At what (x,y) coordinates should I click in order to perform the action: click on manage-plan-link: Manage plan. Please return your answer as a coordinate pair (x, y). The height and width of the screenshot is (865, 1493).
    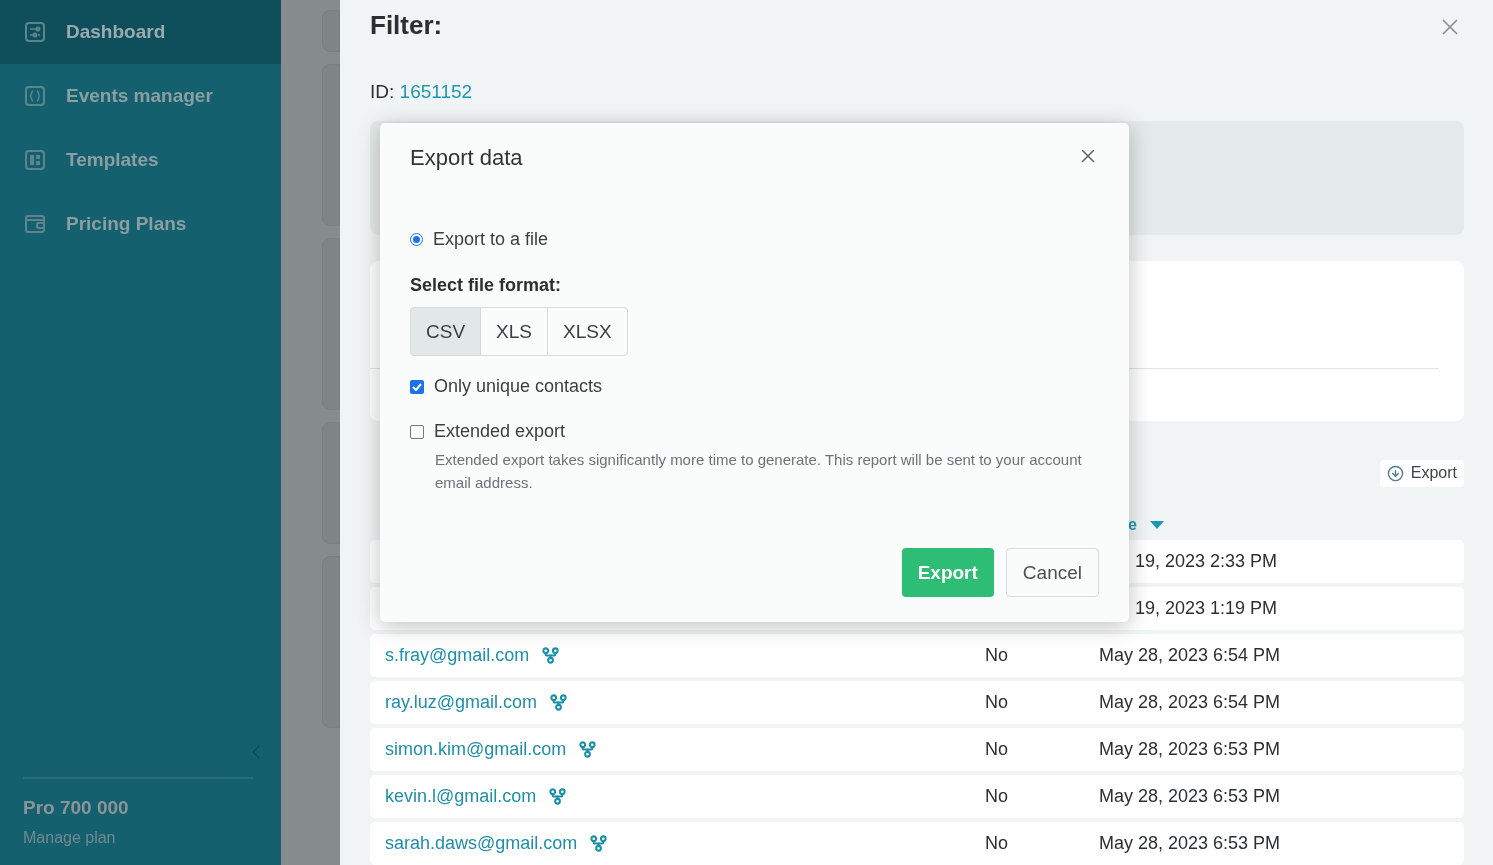
    Looking at the image, I should click on (138, 838).